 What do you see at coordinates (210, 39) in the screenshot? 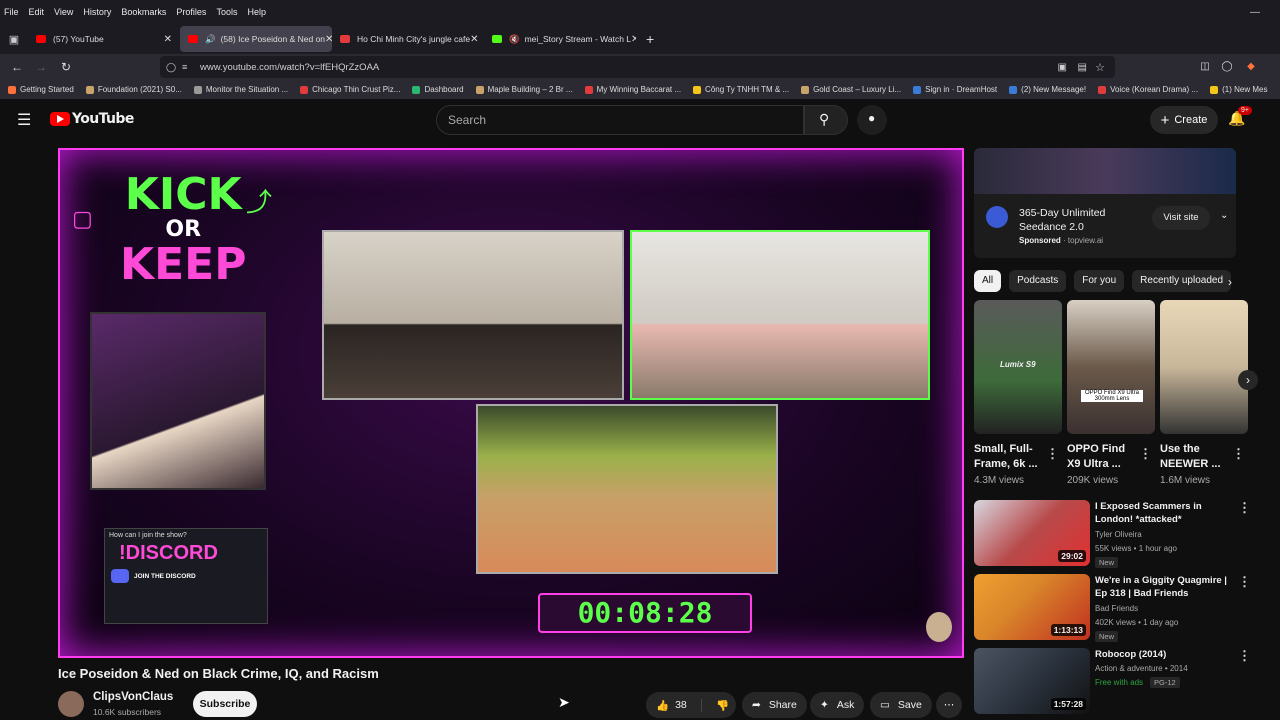
I see `speaker-icon: 🔊` at bounding box center [210, 39].